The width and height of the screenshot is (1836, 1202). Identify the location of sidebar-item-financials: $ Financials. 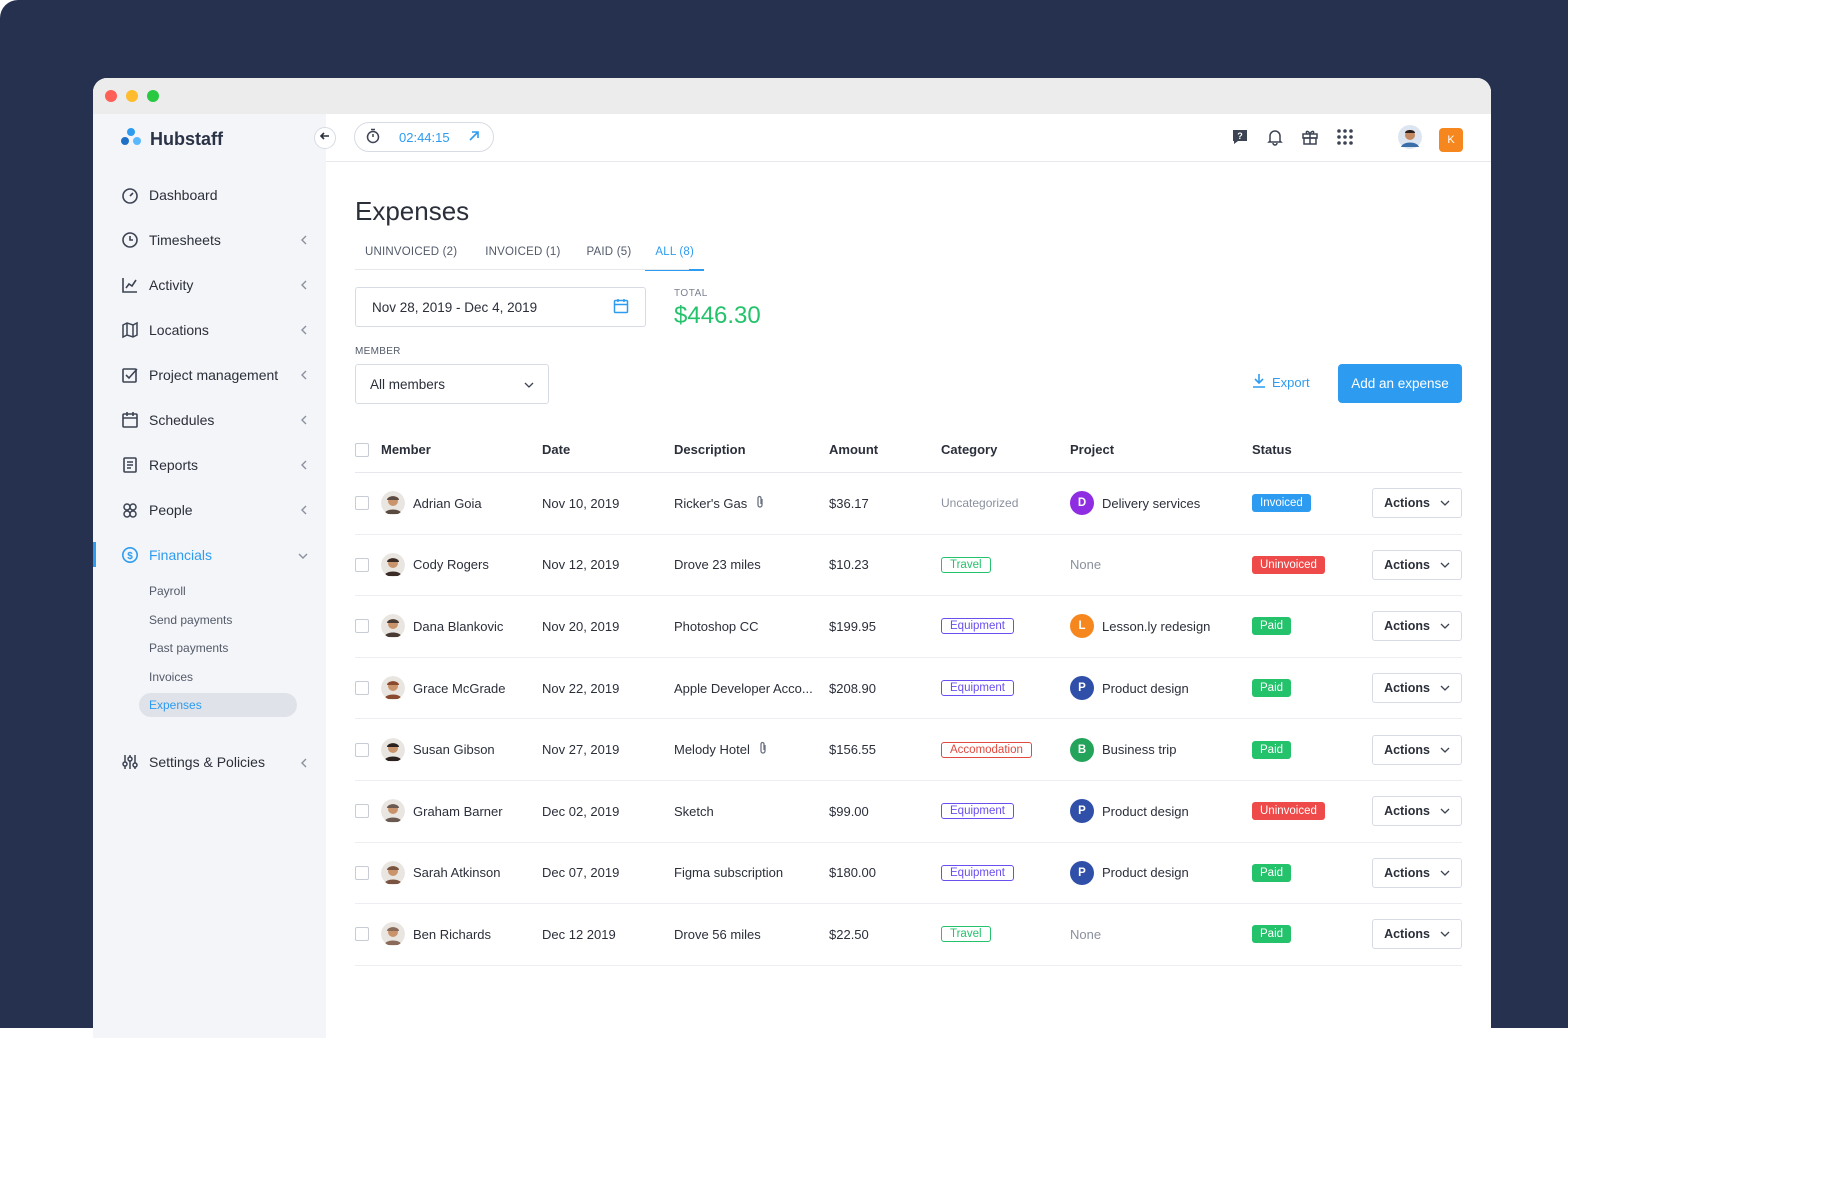
(209, 554).